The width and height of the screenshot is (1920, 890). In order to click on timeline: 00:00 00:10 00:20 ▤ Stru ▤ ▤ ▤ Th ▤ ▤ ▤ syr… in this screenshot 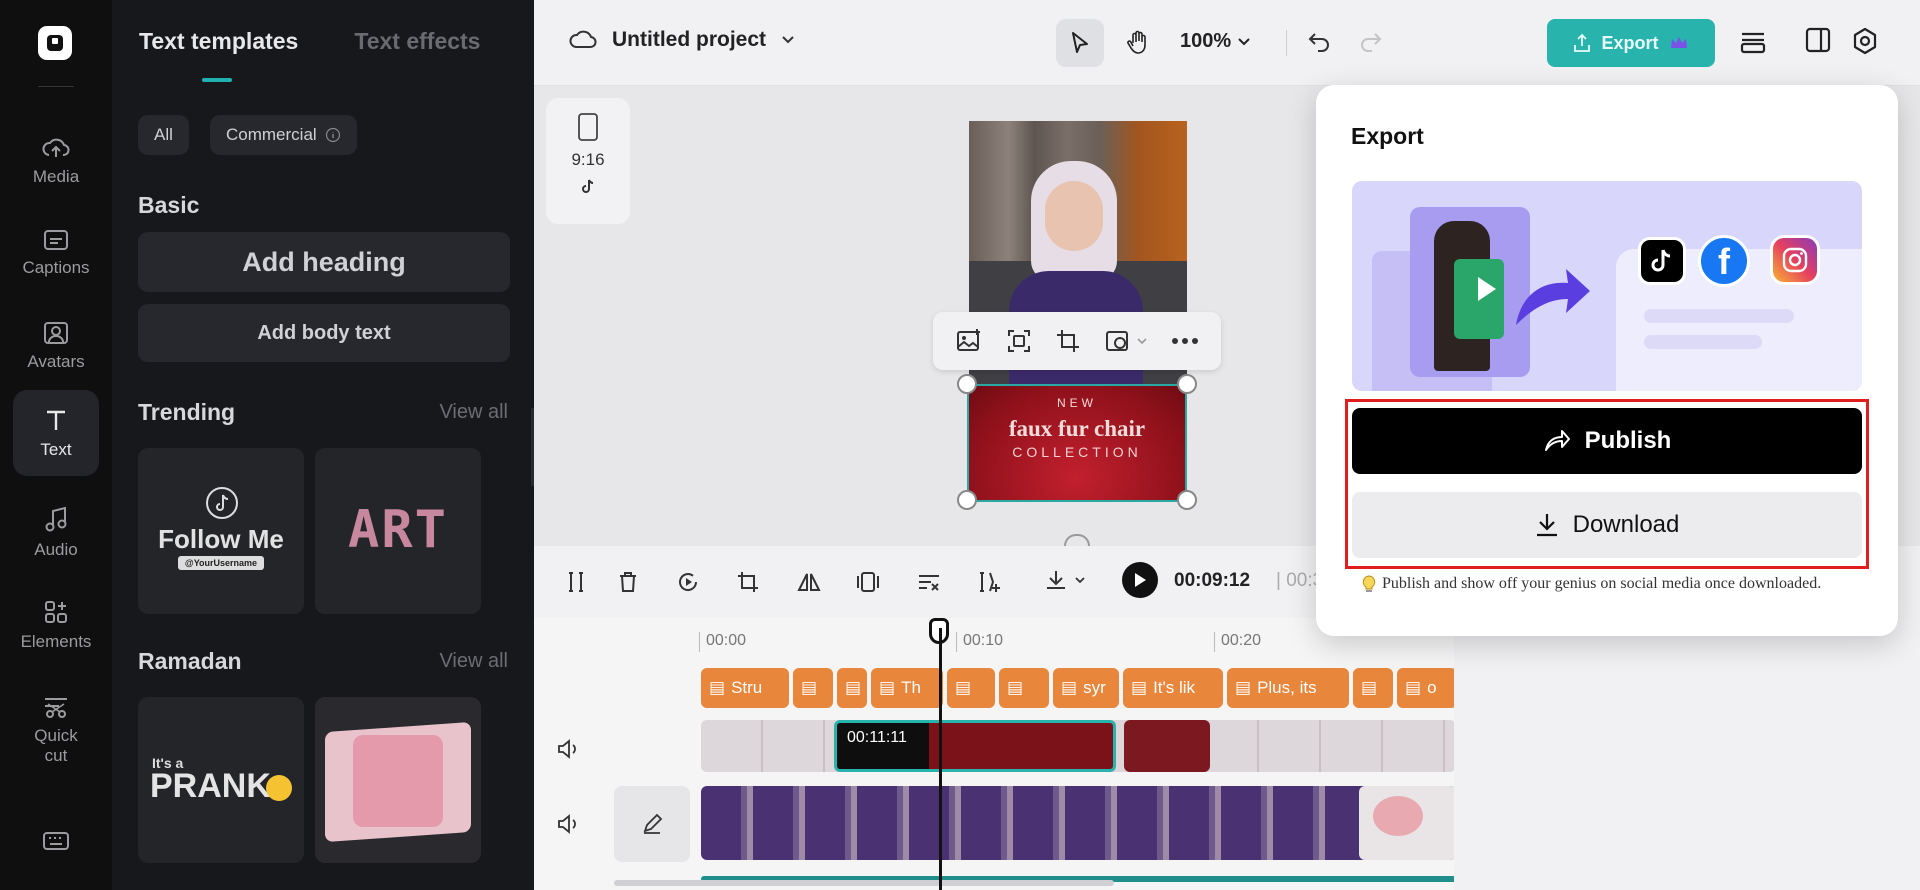, I will do `click(994, 754)`.